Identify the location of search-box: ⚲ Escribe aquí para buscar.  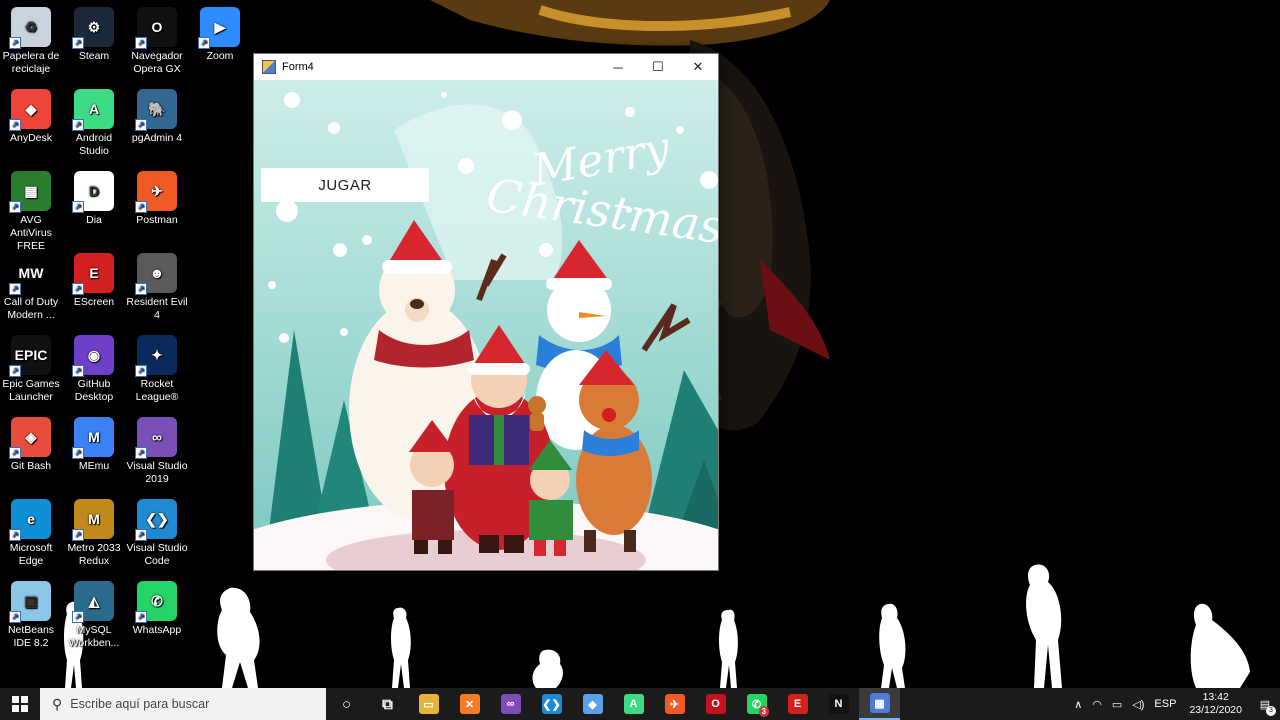
(183, 704).